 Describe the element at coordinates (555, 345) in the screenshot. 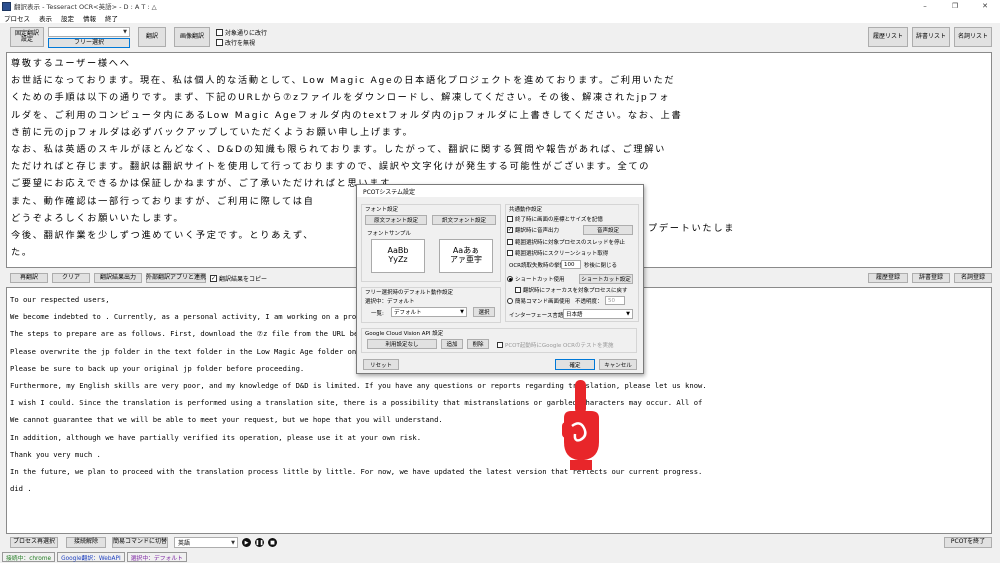

I see `gcv-test-checkbox: PCOT起動時にGoogle OCRのテストを実施` at that location.